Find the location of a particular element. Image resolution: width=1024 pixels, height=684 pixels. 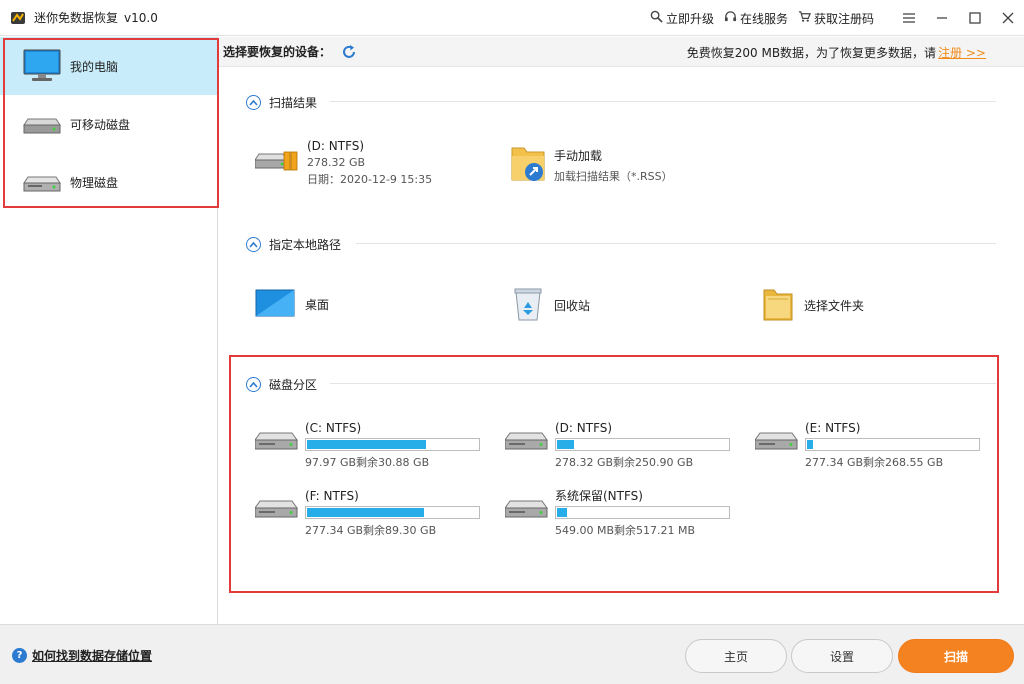

maximize-button is located at coordinates (974, 18).